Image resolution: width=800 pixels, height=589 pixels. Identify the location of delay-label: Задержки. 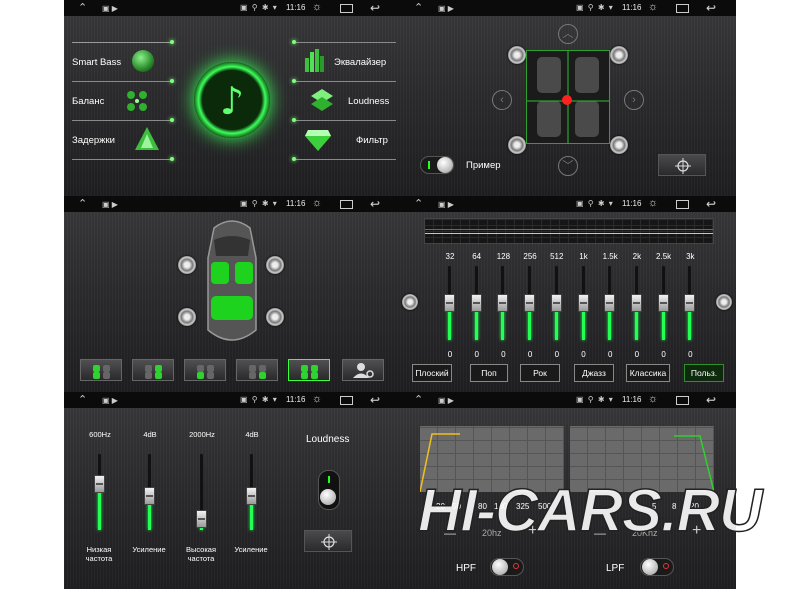
(93, 140).